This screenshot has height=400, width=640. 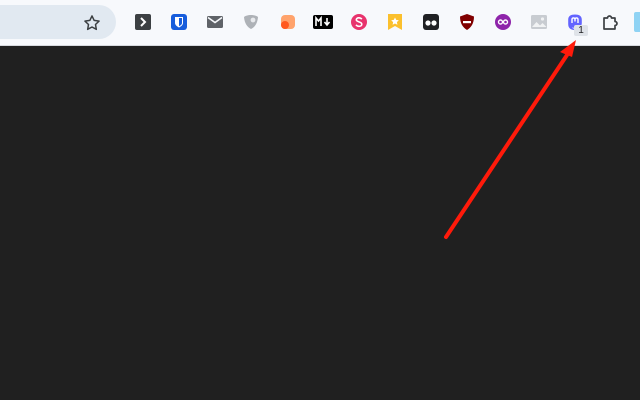 I want to click on markdown-icon, so click(x=323, y=22).